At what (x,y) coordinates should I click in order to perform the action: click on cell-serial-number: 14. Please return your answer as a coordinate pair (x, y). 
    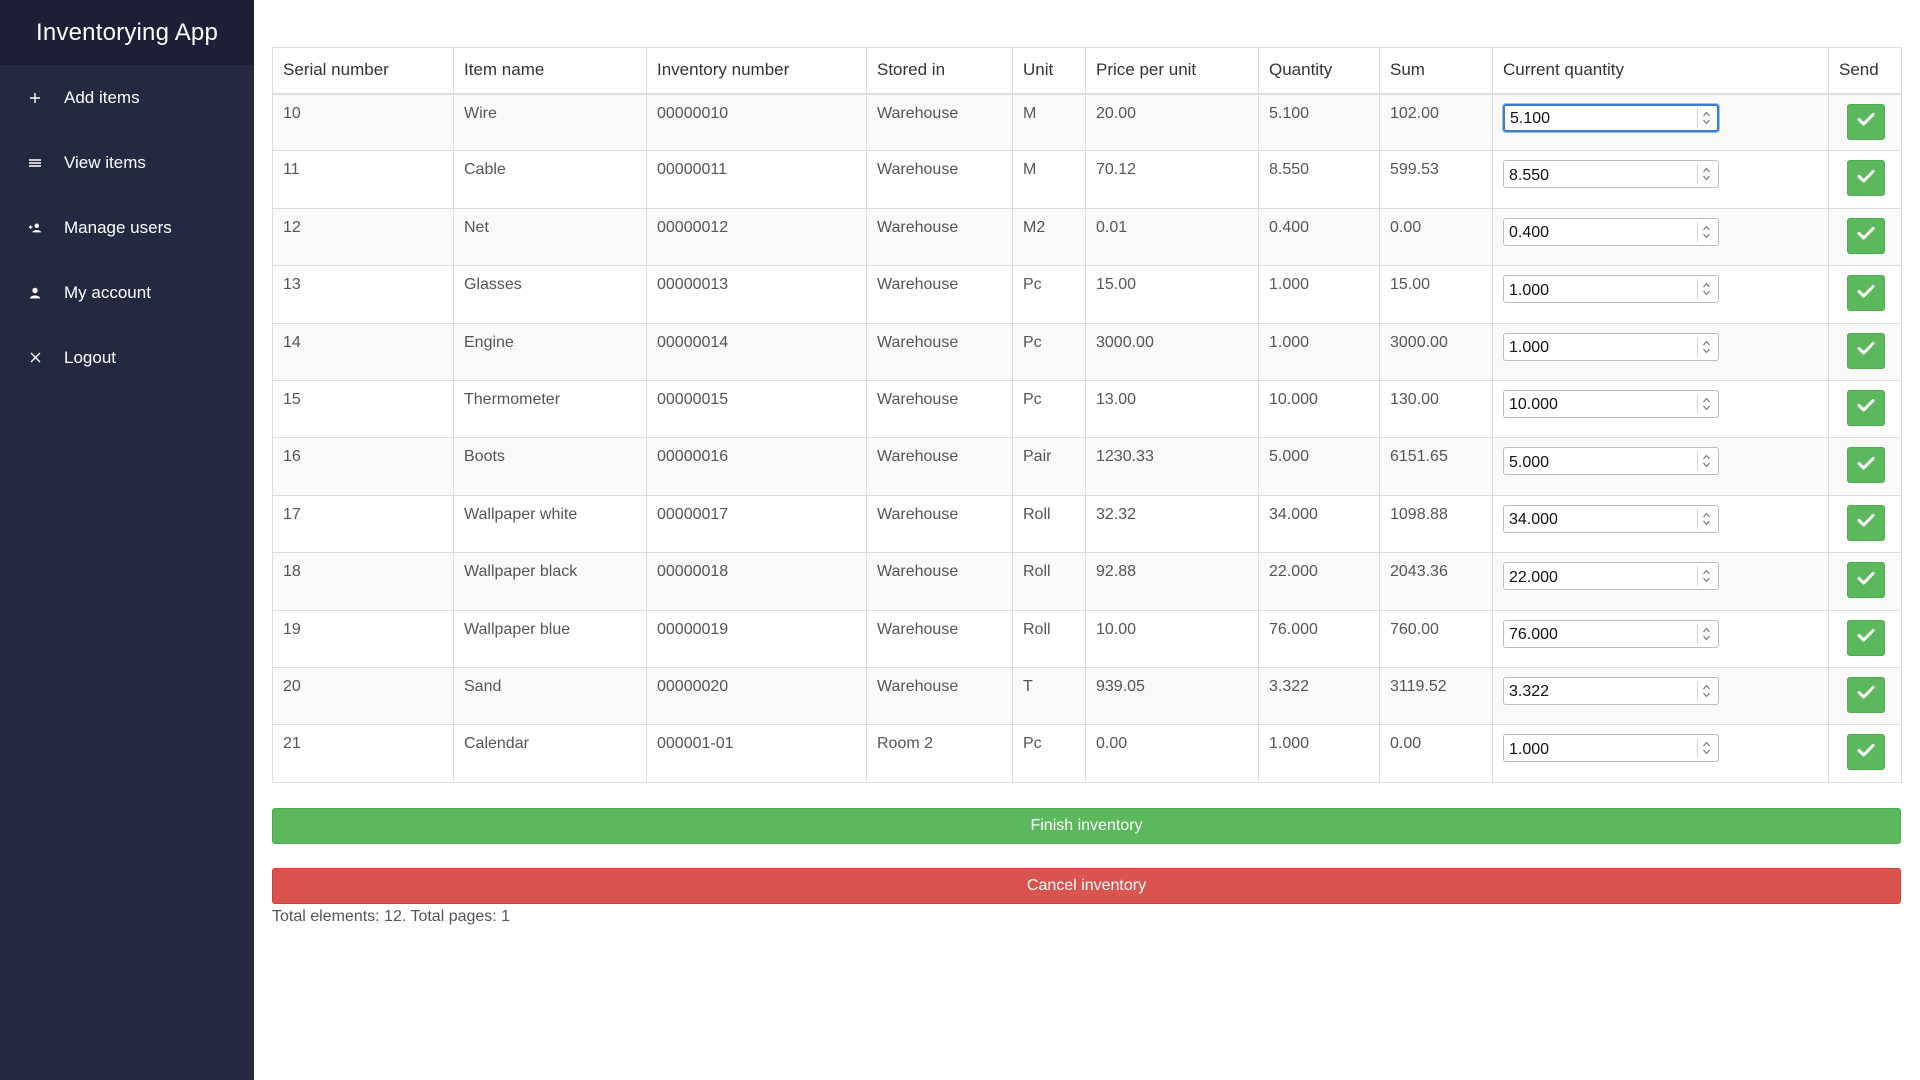
    Looking at the image, I should click on (363, 351).